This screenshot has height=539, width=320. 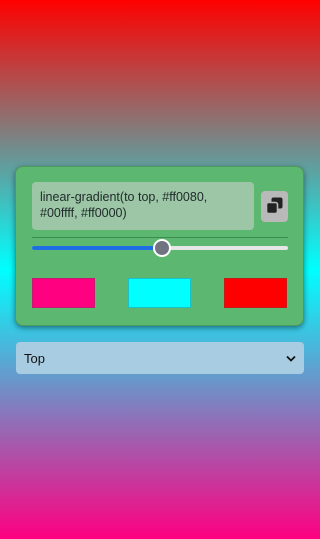 I want to click on copy-button, so click(x=274, y=206).